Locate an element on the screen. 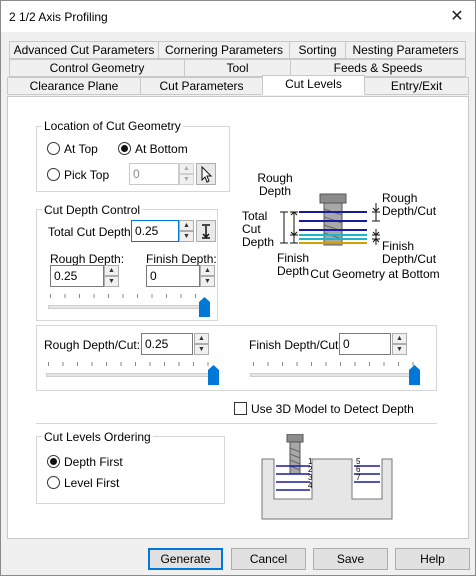  diagram-cut-label: Cut is located at coordinates (251, 229).